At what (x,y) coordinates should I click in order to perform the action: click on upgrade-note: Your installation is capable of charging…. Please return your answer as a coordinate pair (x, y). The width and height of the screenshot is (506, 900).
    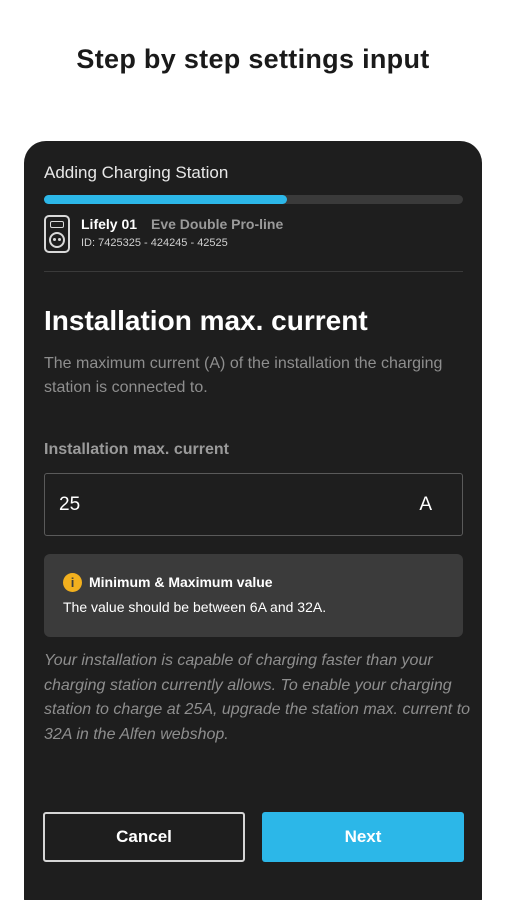
    Looking at the image, I should click on (257, 697).